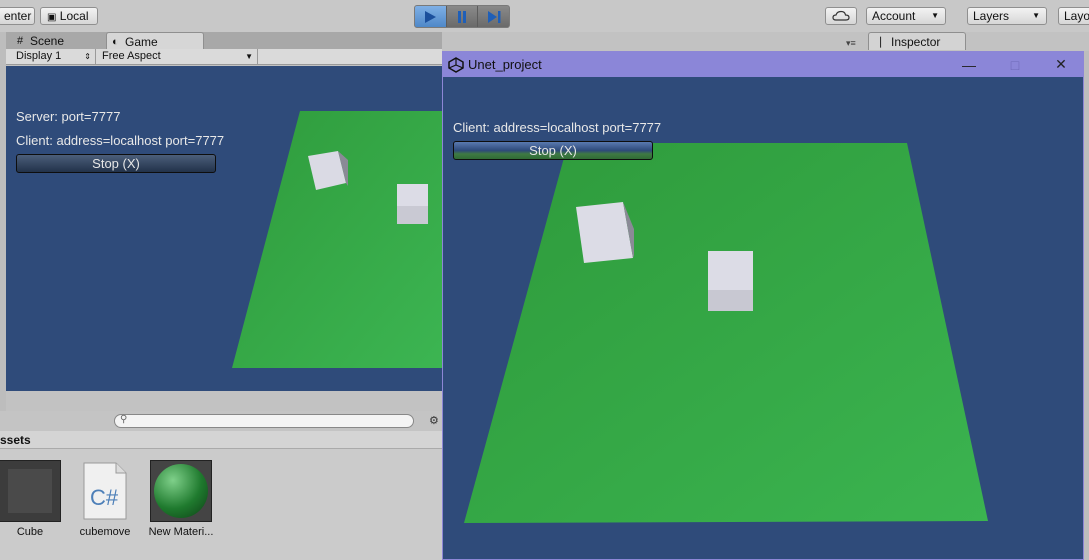 This screenshot has width=1089, height=560. Describe the element at coordinates (1086, 305) in the screenshot. I see `window-edge` at that location.